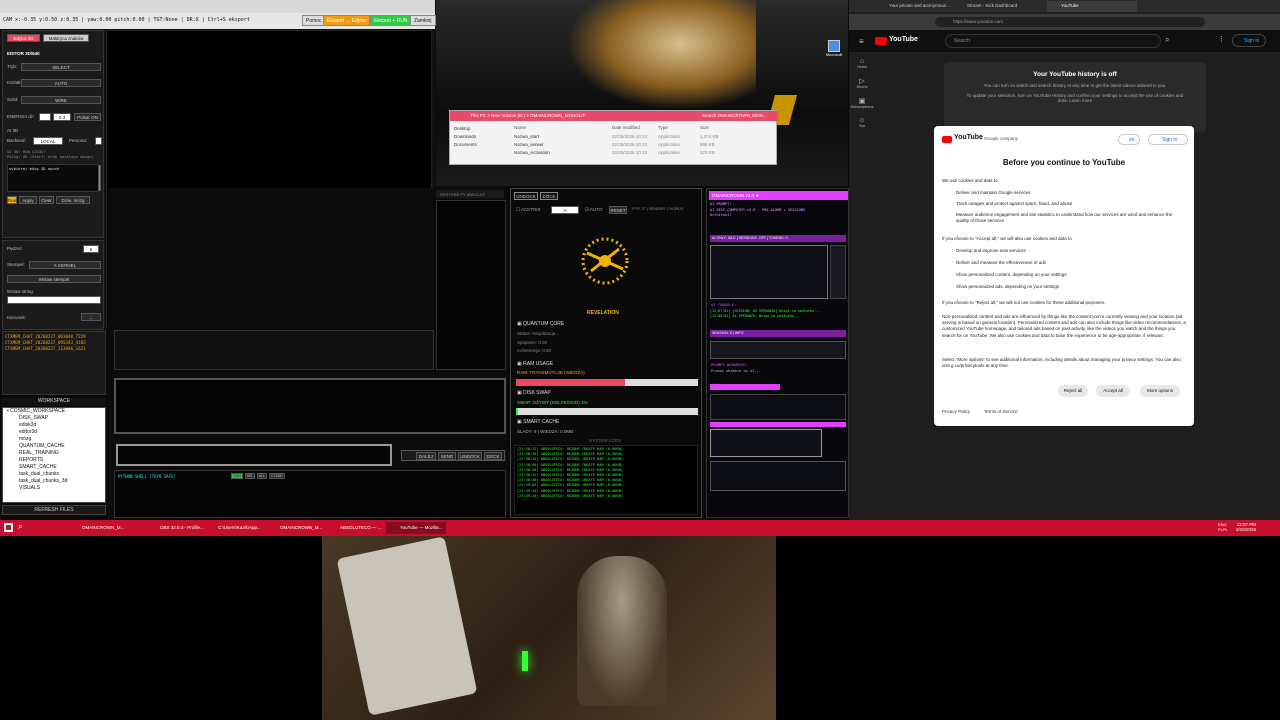 The image size is (1280, 720). What do you see at coordinates (54, 481) in the screenshot?
I see `tree-item: task_dual_chunks_3d` at bounding box center [54, 481].